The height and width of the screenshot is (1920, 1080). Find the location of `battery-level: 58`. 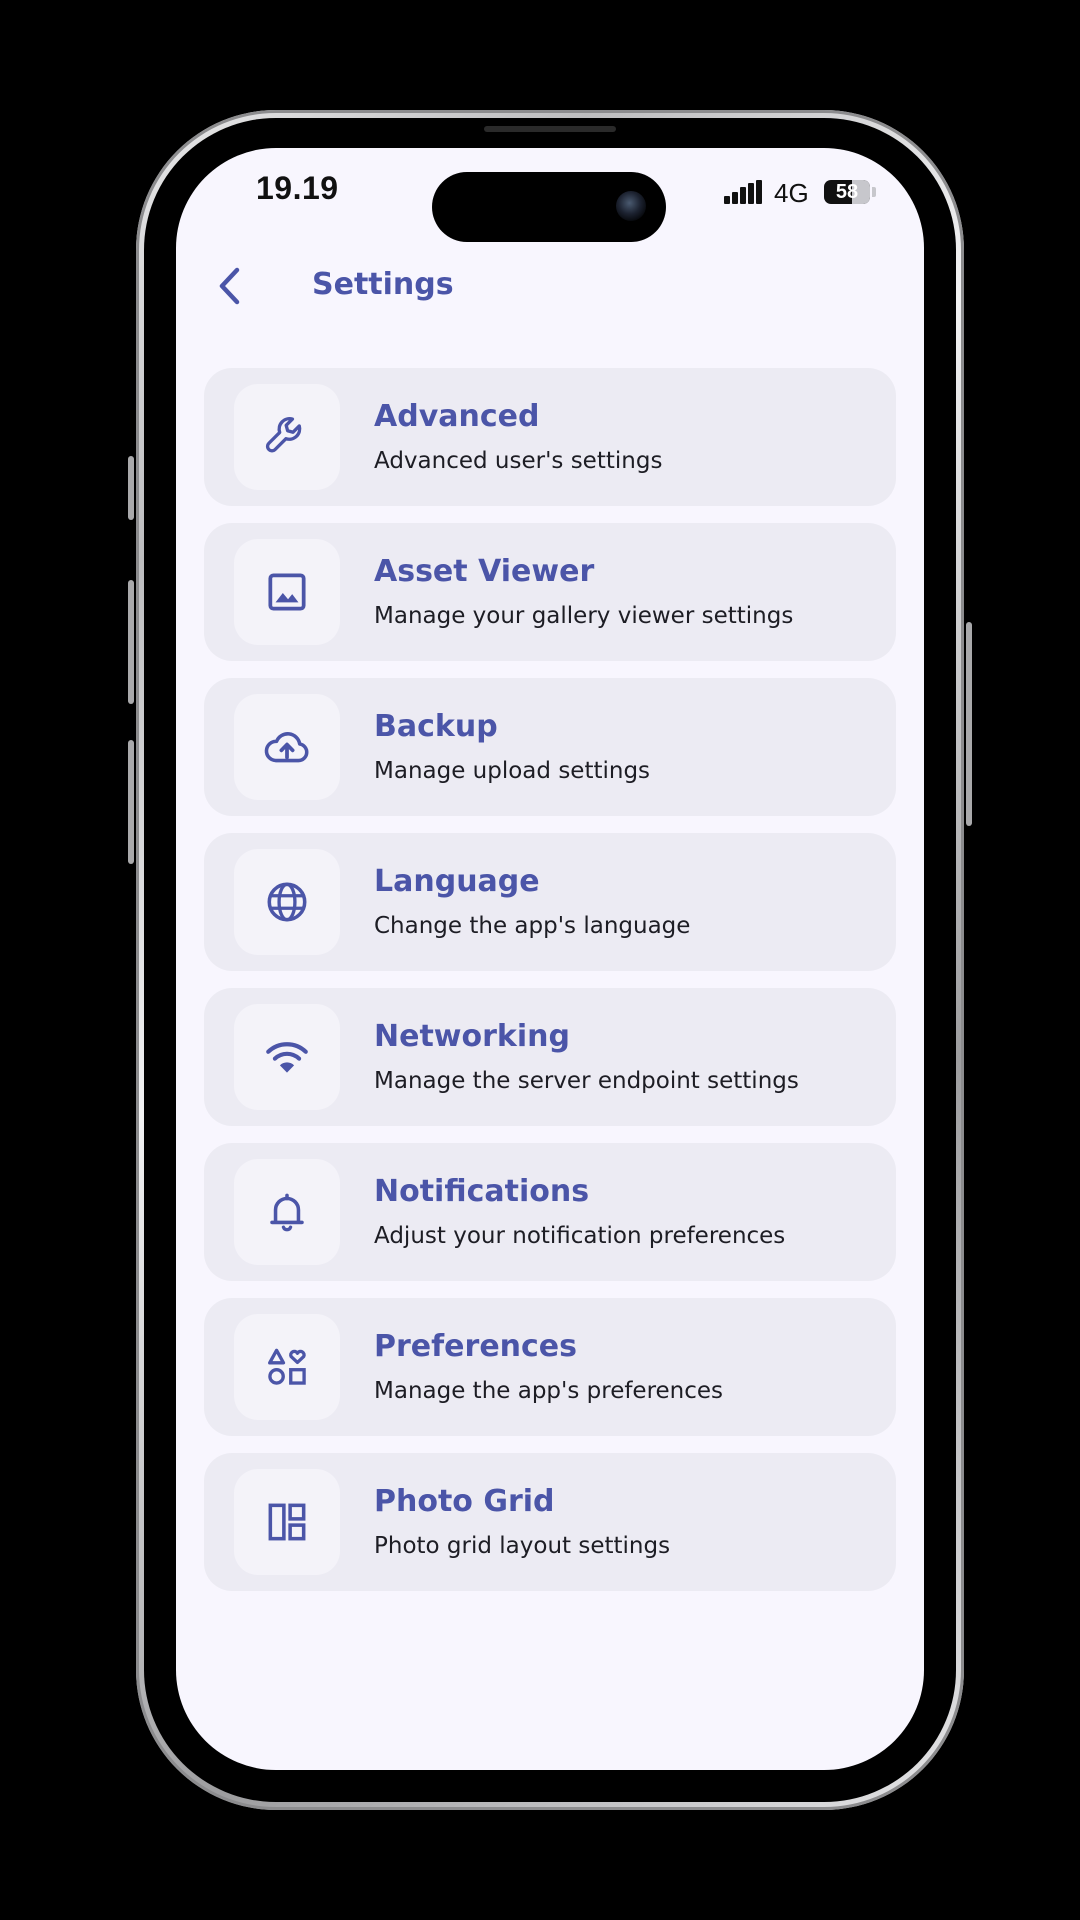

battery-level: 58 is located at coordinates (847, 192).